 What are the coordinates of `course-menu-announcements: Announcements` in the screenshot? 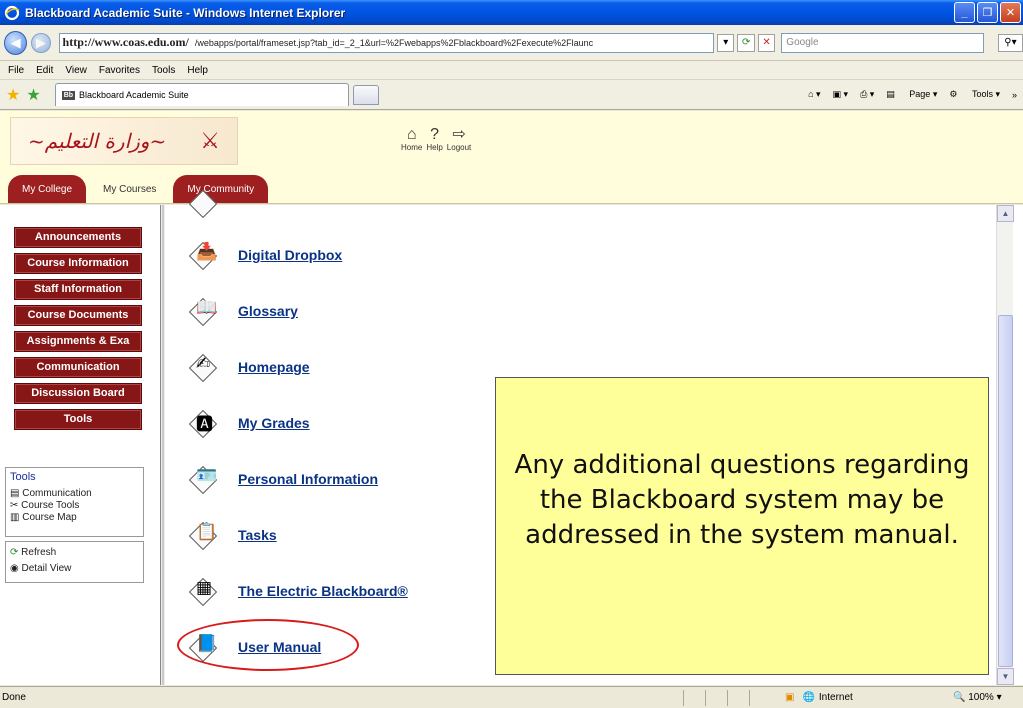 It's located at (78, 237).